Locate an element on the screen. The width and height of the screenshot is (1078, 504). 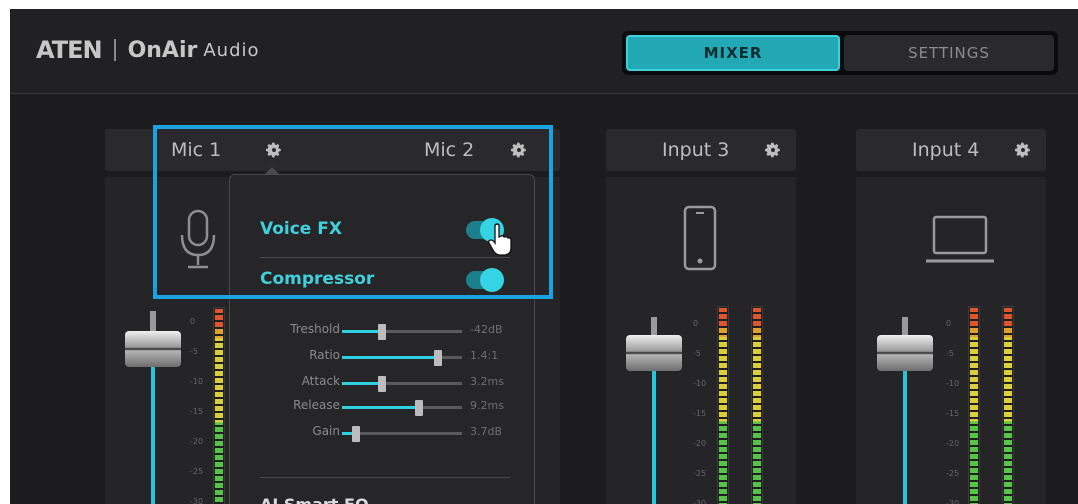
ai-smart-eq-label: AI Smart EQ is located at coordinates (314, 499).